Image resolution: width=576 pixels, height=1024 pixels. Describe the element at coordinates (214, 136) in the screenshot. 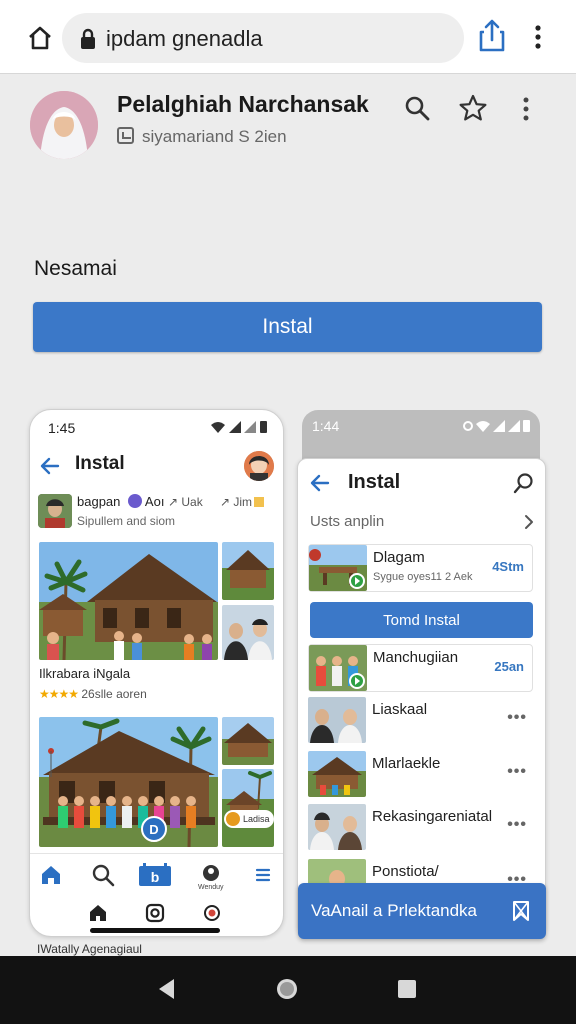

I see `subtitle-text: siyamariand S 2ien` at that location.